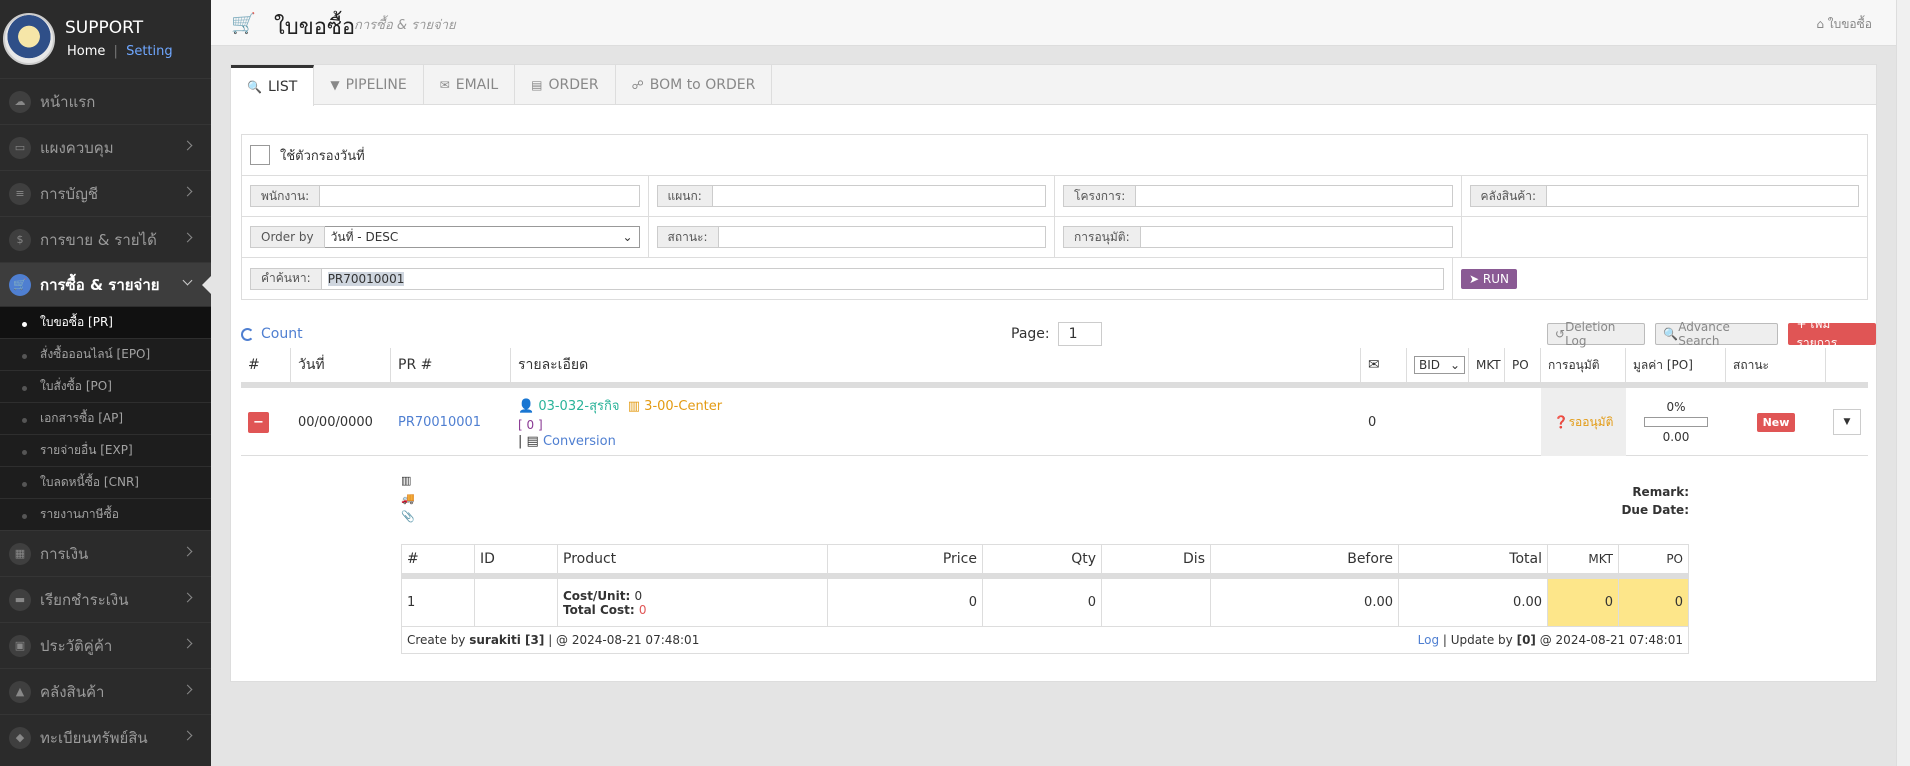 The width and height of the screenshot is (1910, 766). I want to click on page-scrollbar, so click(1903, 383).